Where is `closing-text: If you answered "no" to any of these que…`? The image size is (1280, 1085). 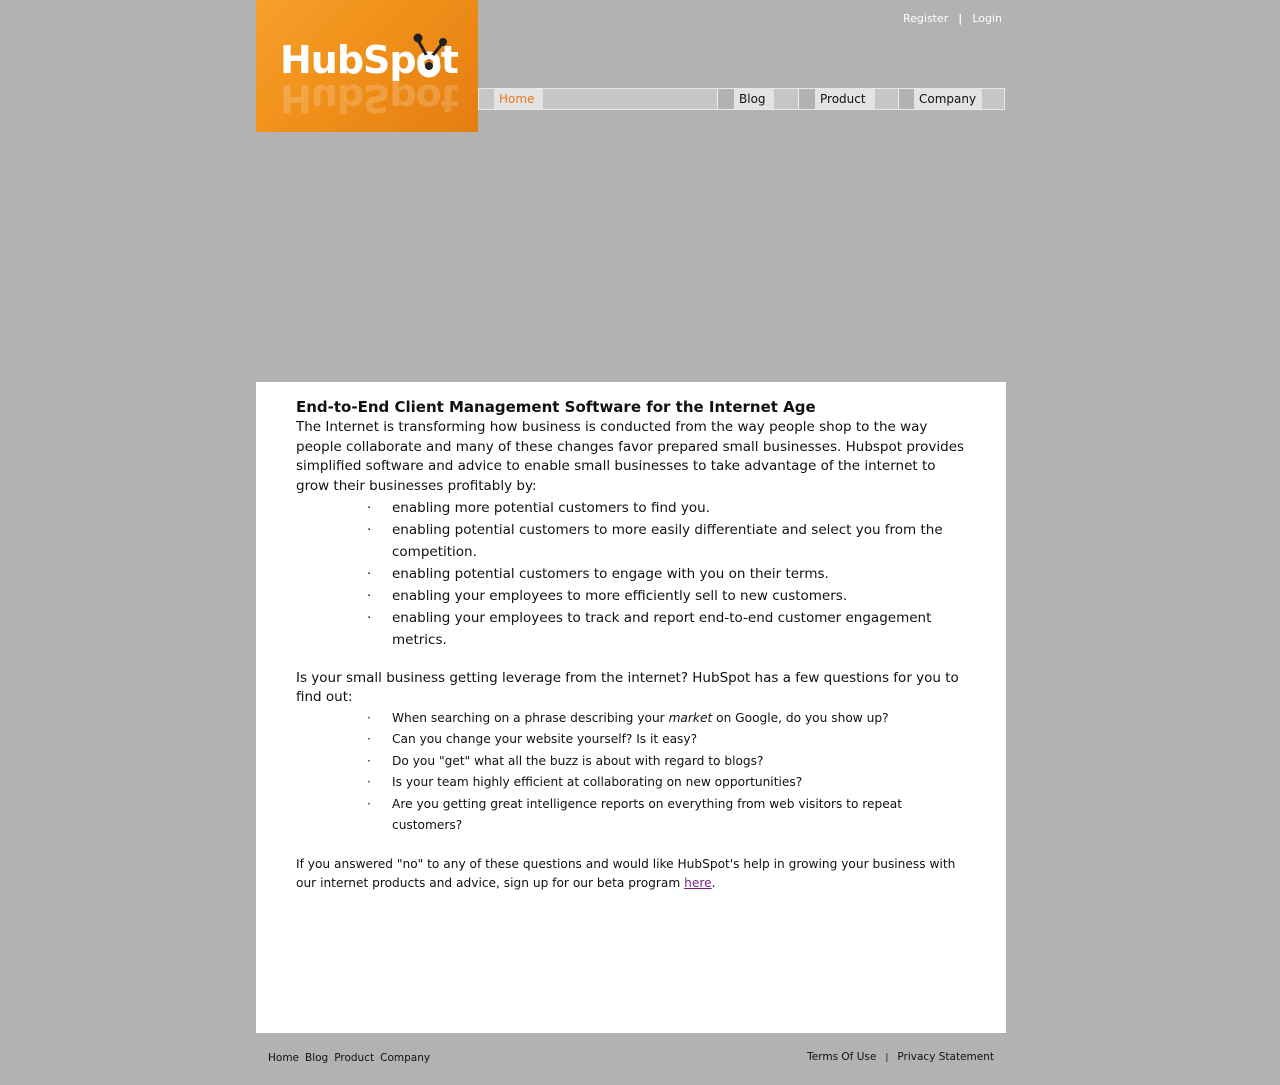 closing-text: If you answered "no" to any of these que… is located at coordinates (626, 873).